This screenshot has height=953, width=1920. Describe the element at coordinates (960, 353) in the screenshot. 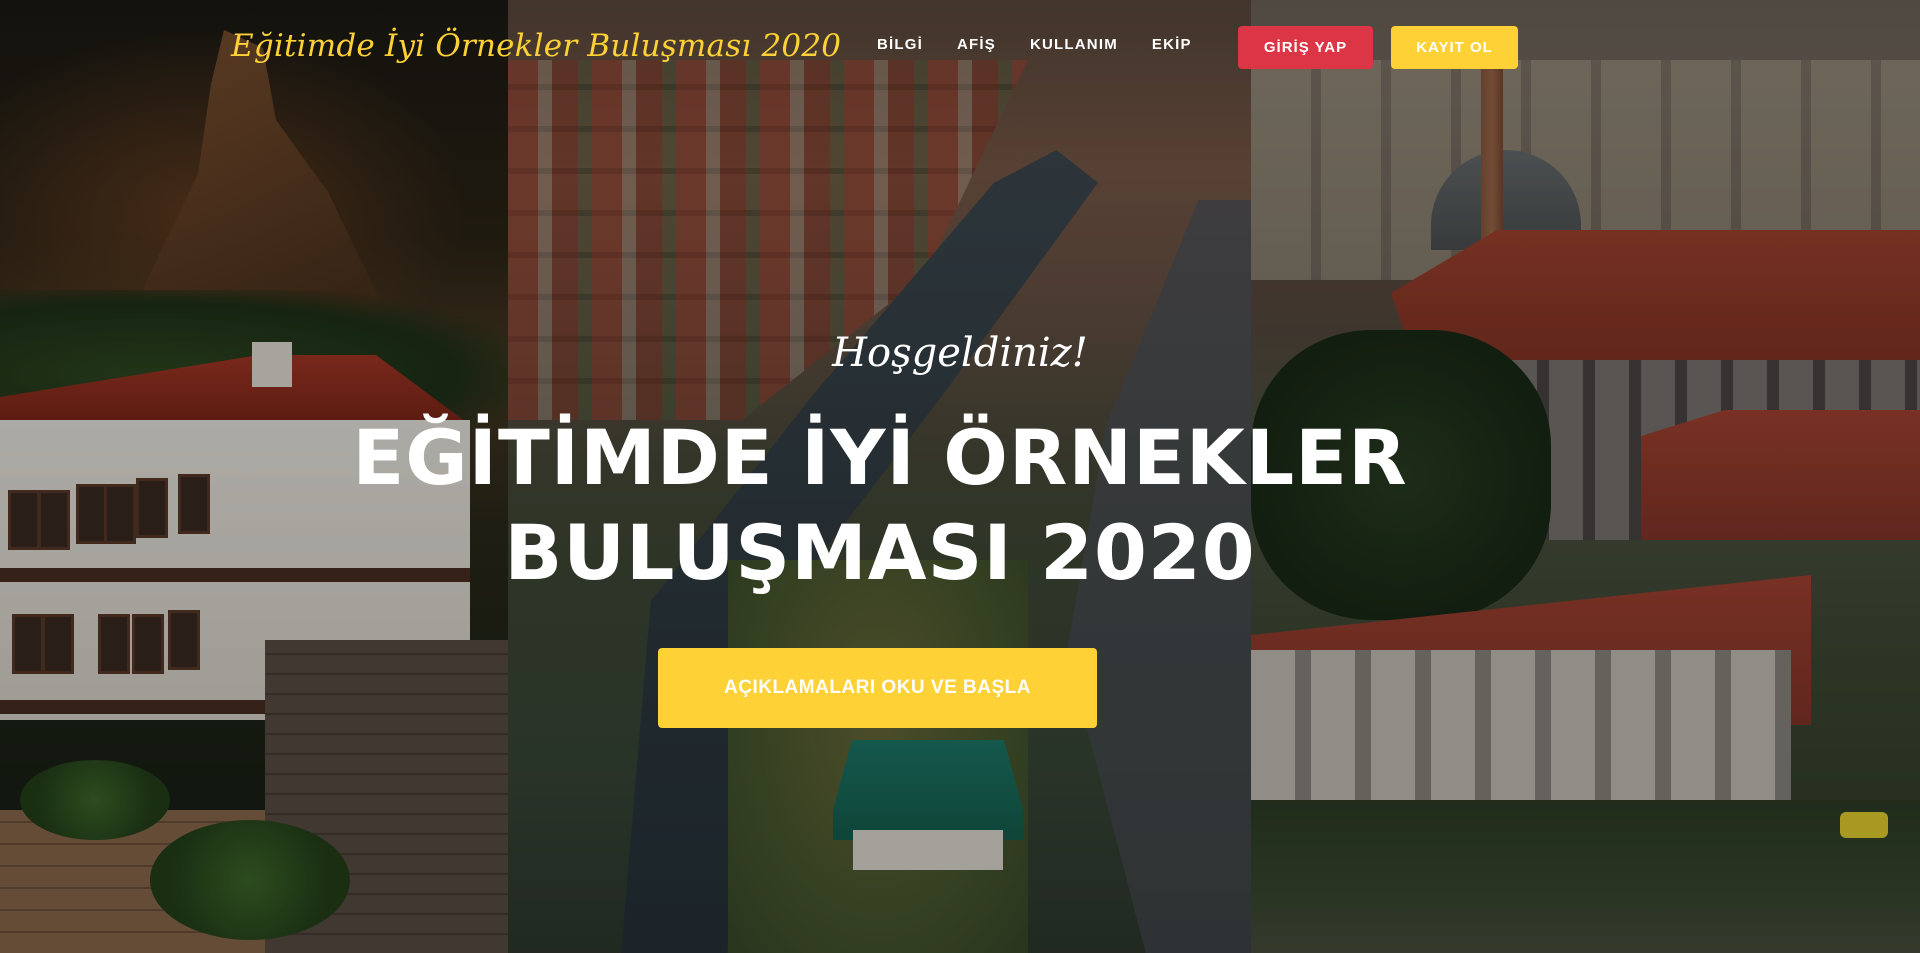

I see `welcome-heading: Hoşgeldiniz!` at that location.